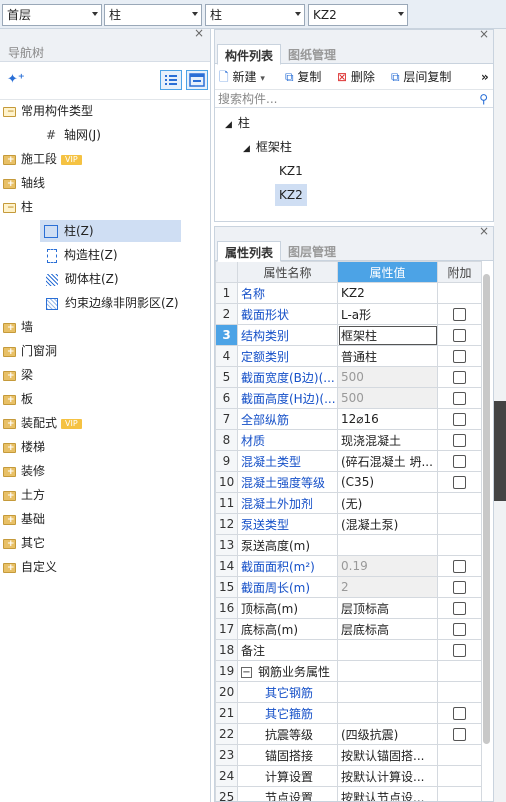 The height and width of the screenshot is (802, 506). I want to click on nav-item-column-z: 柱(Z), so click(110, 231).